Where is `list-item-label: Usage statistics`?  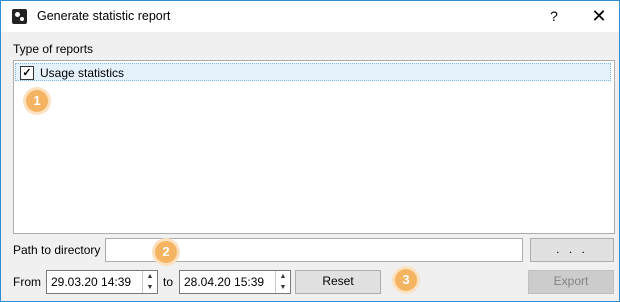 list-item-label: Usage statistics is located at coordinates (82, 73).